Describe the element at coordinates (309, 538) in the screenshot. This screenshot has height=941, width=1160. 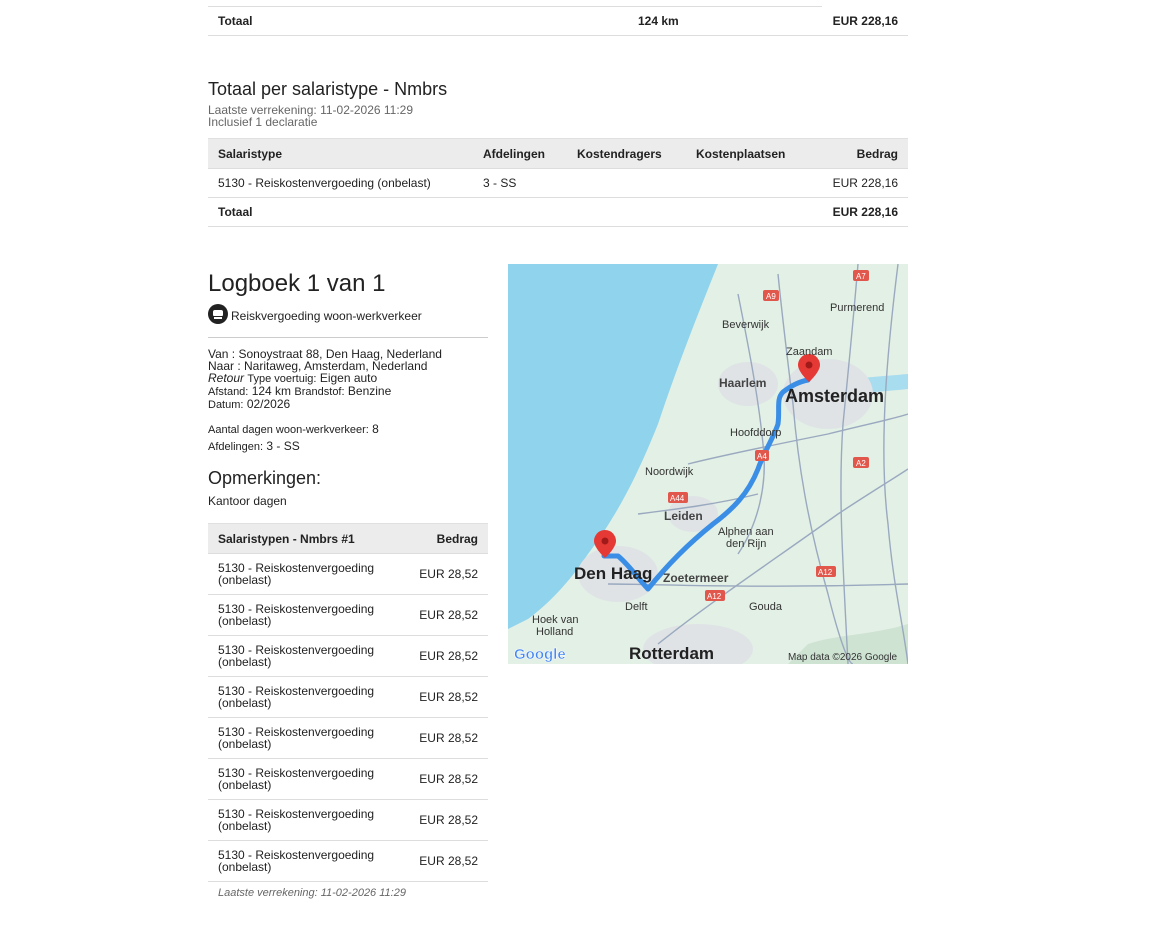
I see `col-salaristypen: Salaristypen - Nmbrs #1` at that location.